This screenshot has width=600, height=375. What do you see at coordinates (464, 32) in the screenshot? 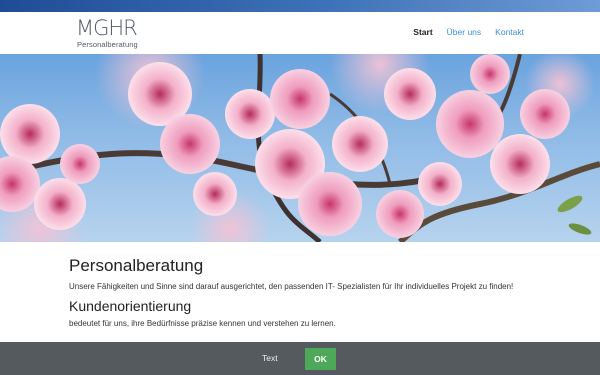
I see `nav-item-ueber-uns: Über uns` at bounding box center [464, 32].